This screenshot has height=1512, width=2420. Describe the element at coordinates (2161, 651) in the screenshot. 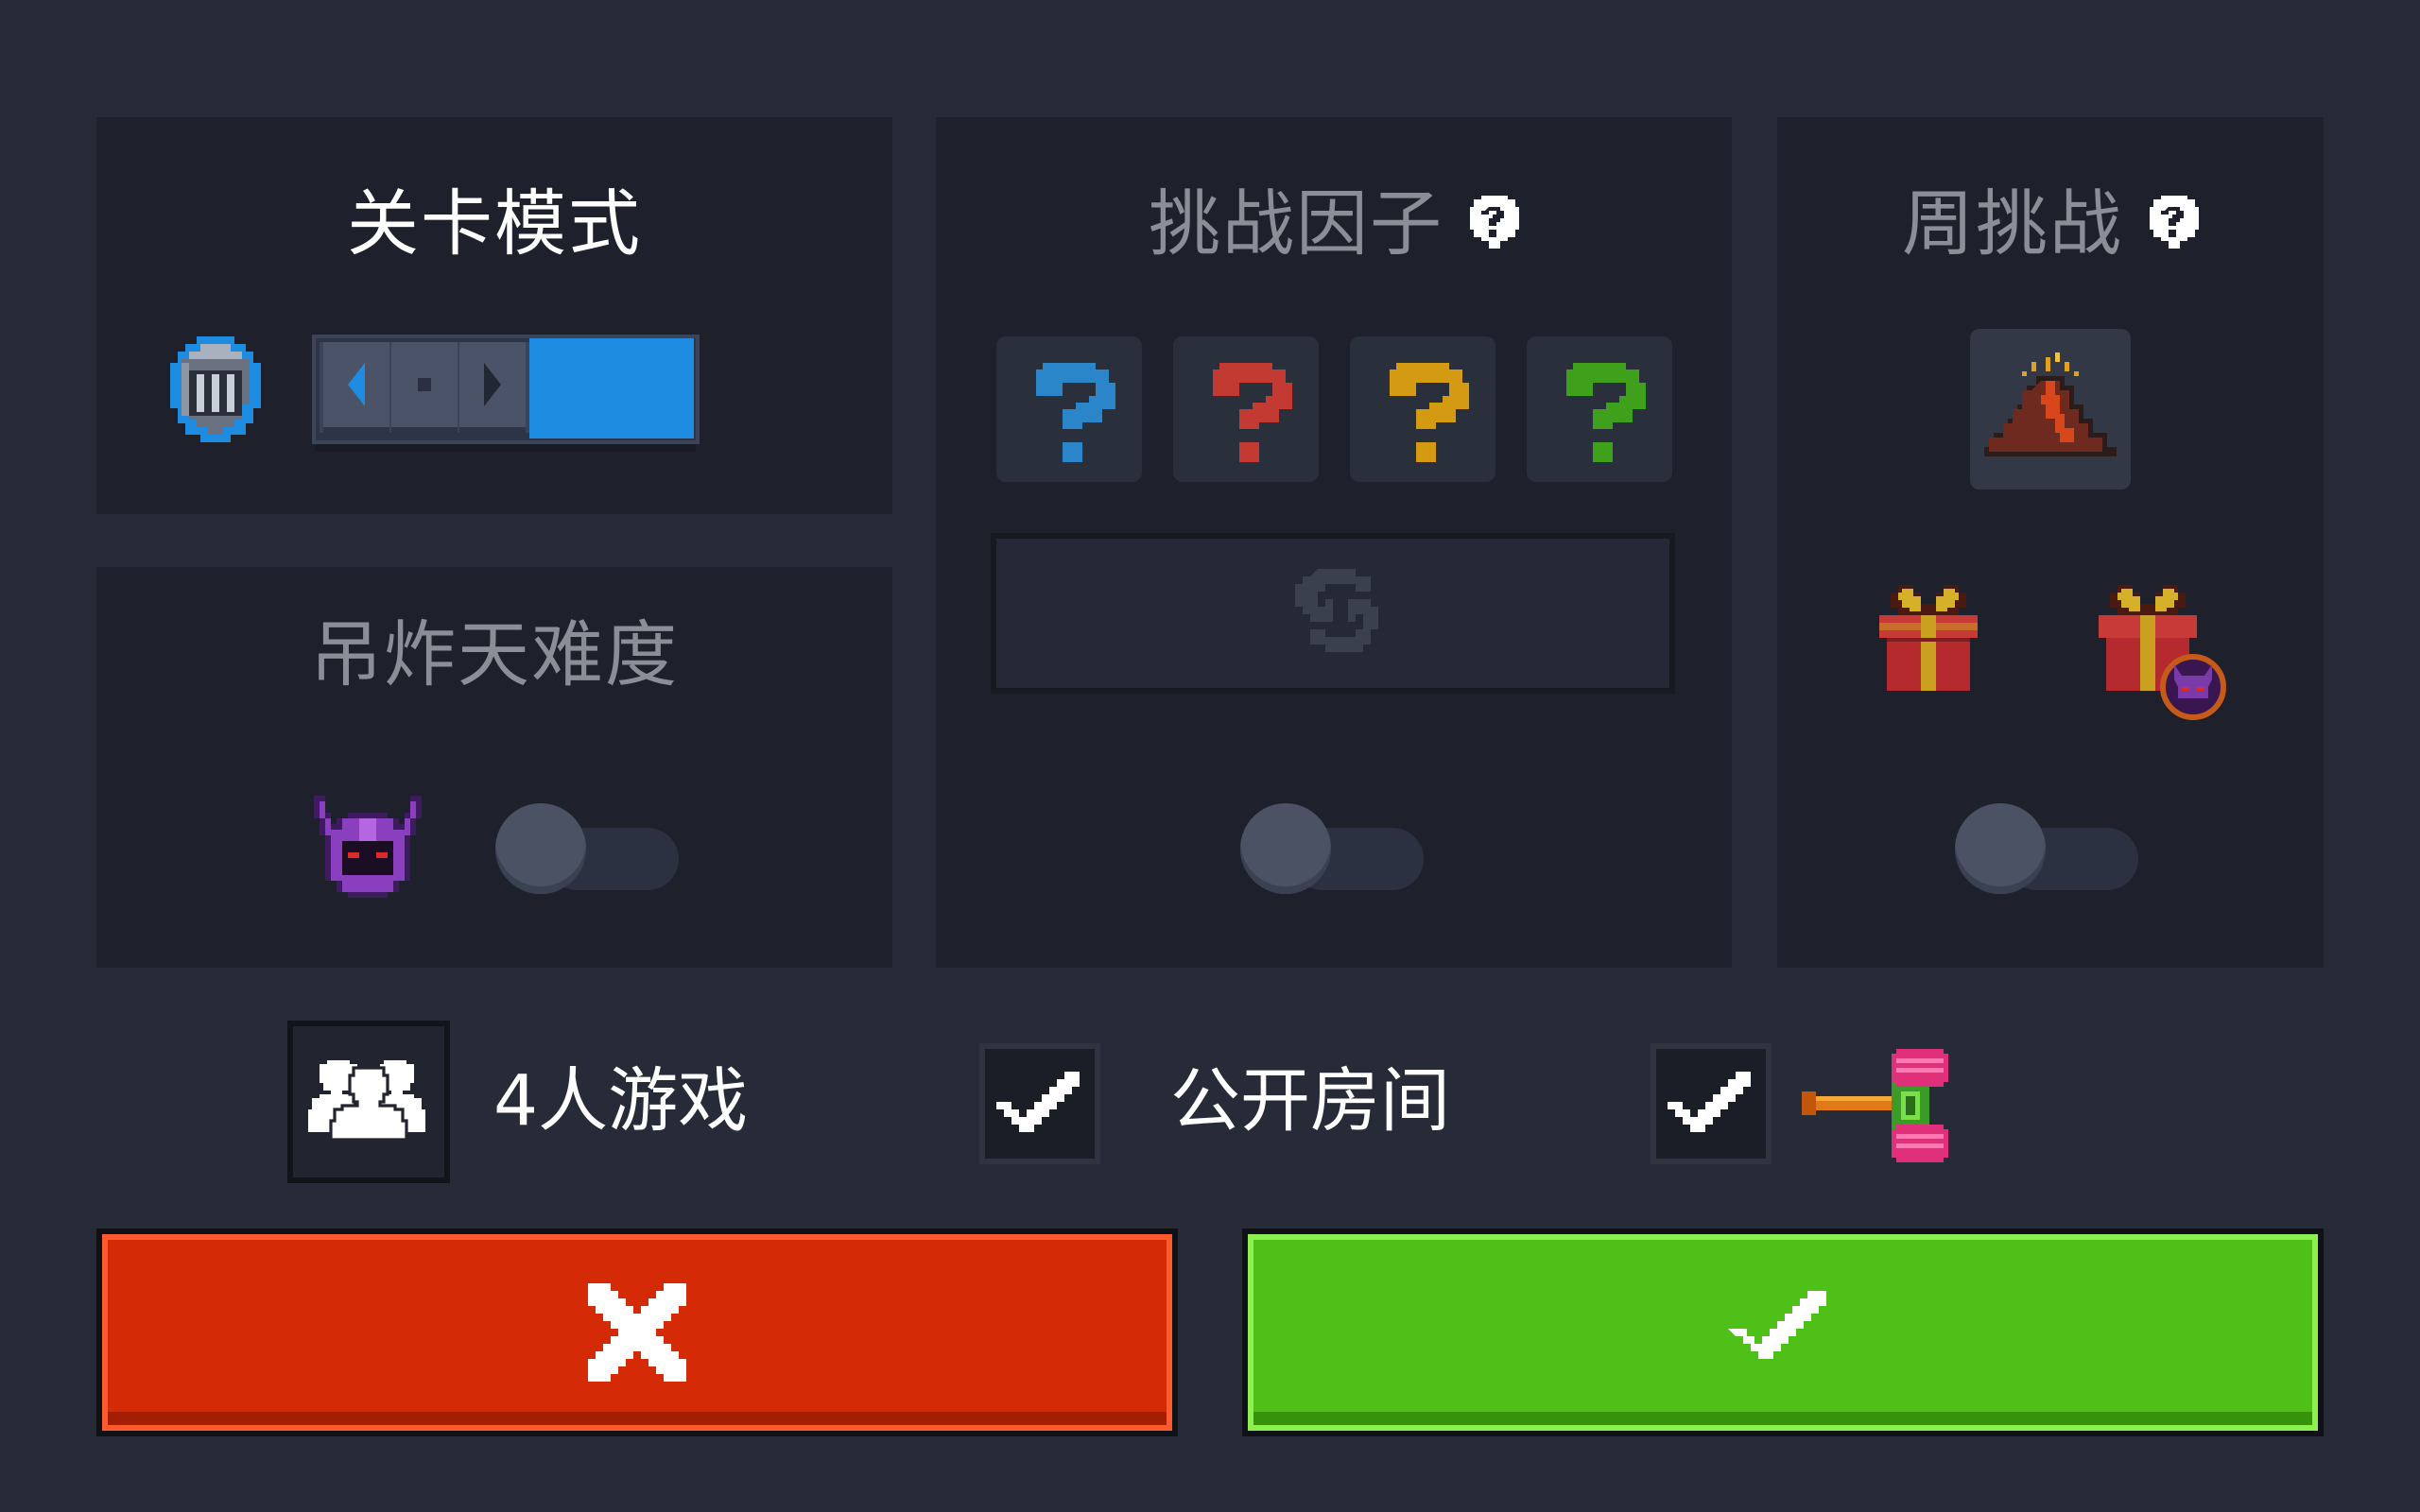

I see `demon-gift-box-icon` at that location.